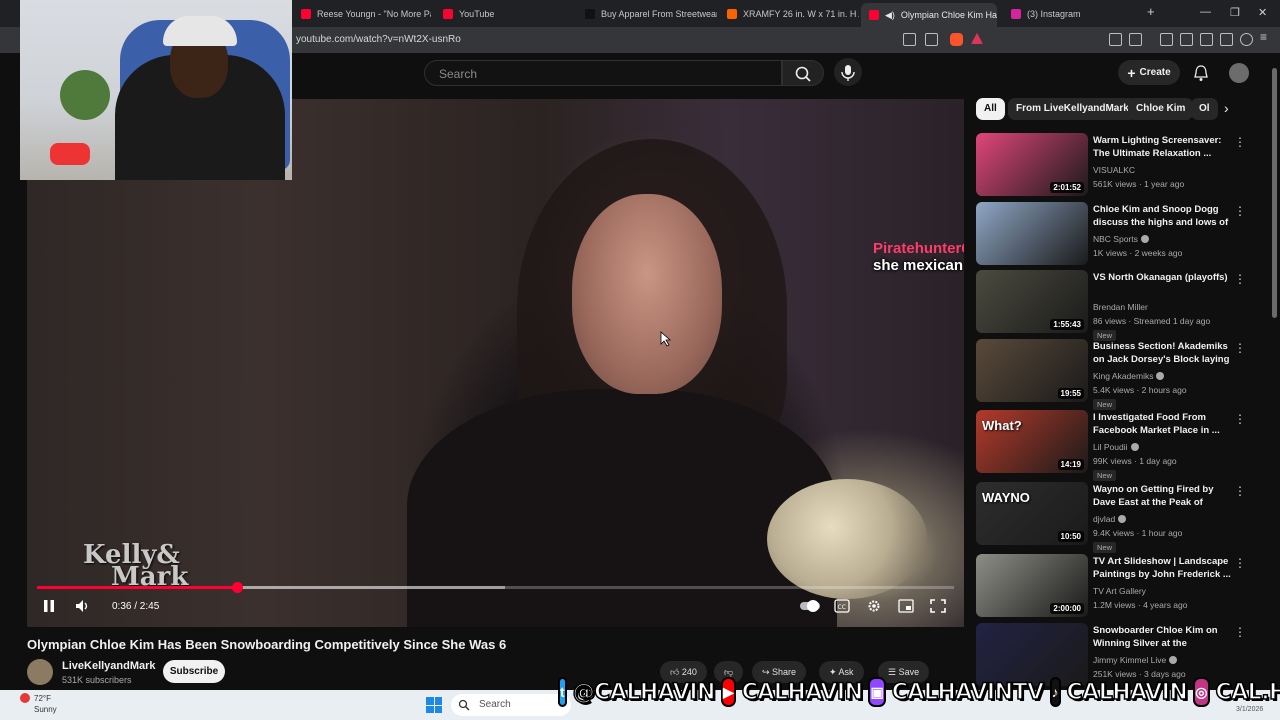 The width and height of the screenshot is (1280, 720). I want to click on volume-icon, so click(83, 606).